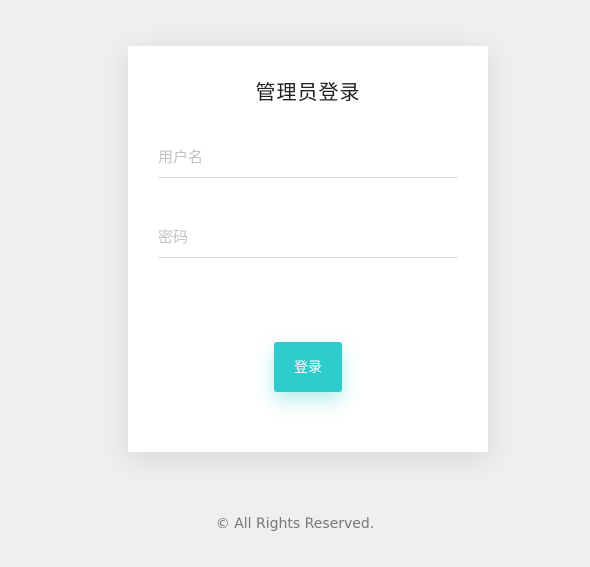  Describe the element at coordinates (308, 92) in the screenshot. I see `page-title: 管理员登录` at that location.